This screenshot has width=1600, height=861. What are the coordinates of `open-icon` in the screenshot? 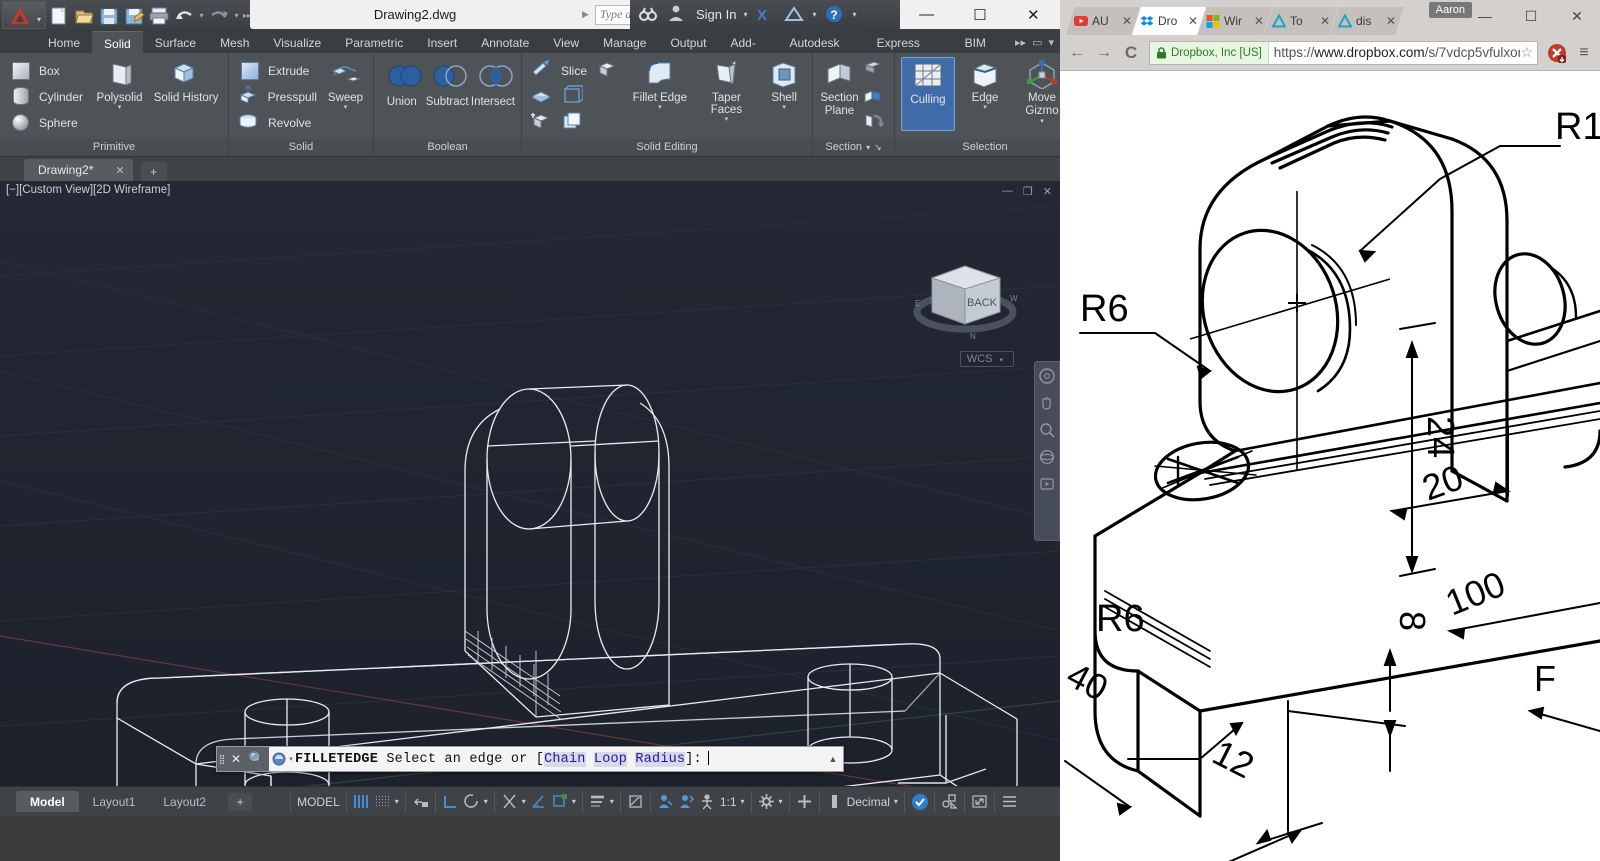 It's located at (84, 16).